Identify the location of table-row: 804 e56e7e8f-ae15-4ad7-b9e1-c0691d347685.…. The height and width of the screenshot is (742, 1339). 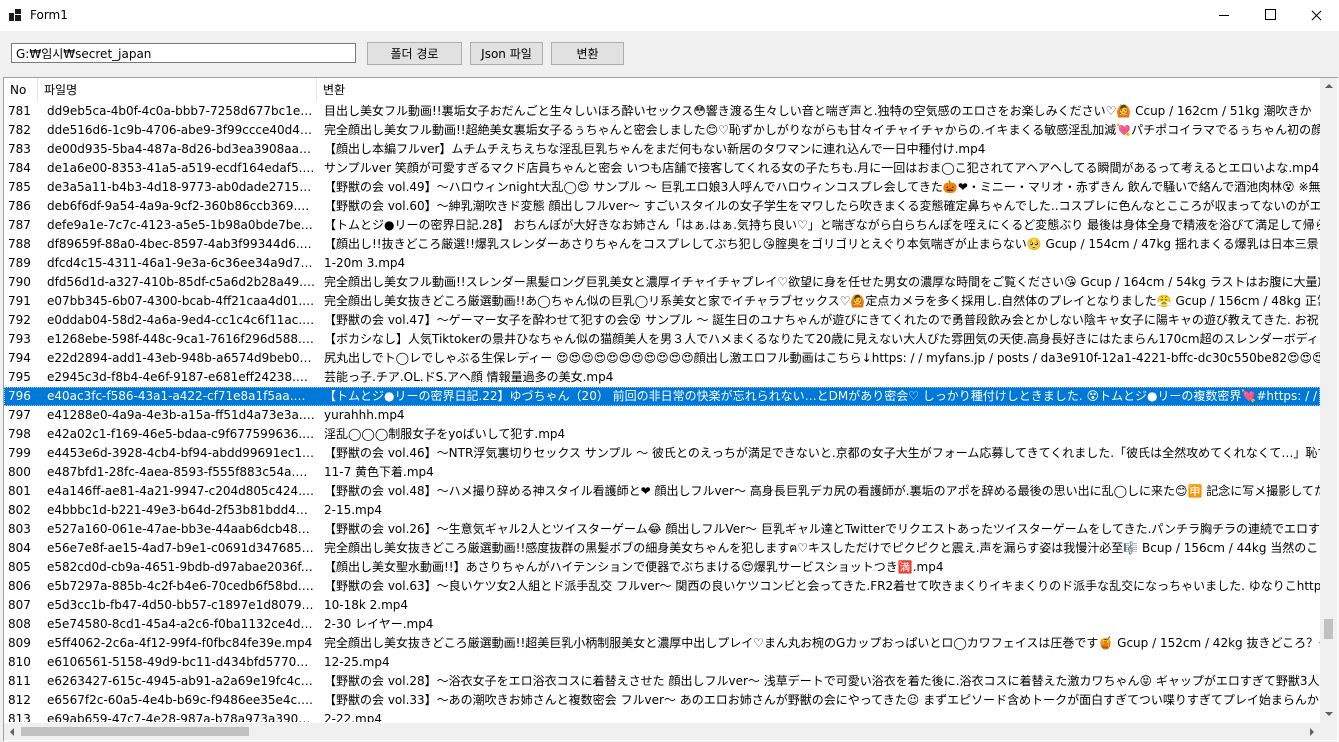
(662, 548).